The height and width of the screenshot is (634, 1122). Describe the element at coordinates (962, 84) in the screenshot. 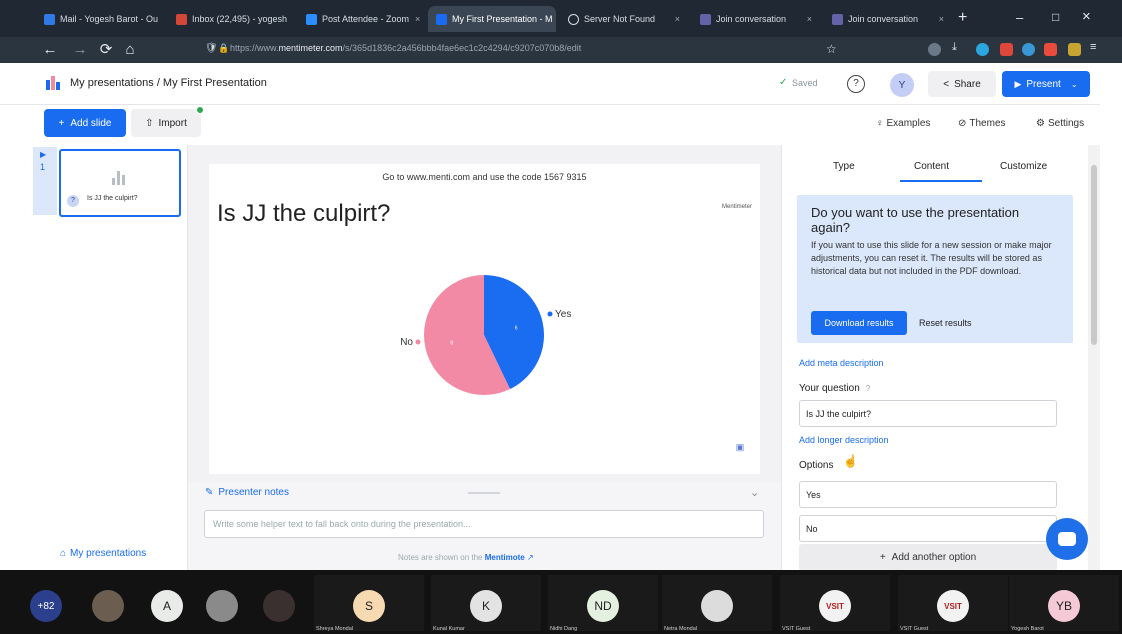

I see `share-button: < Share` at that location.